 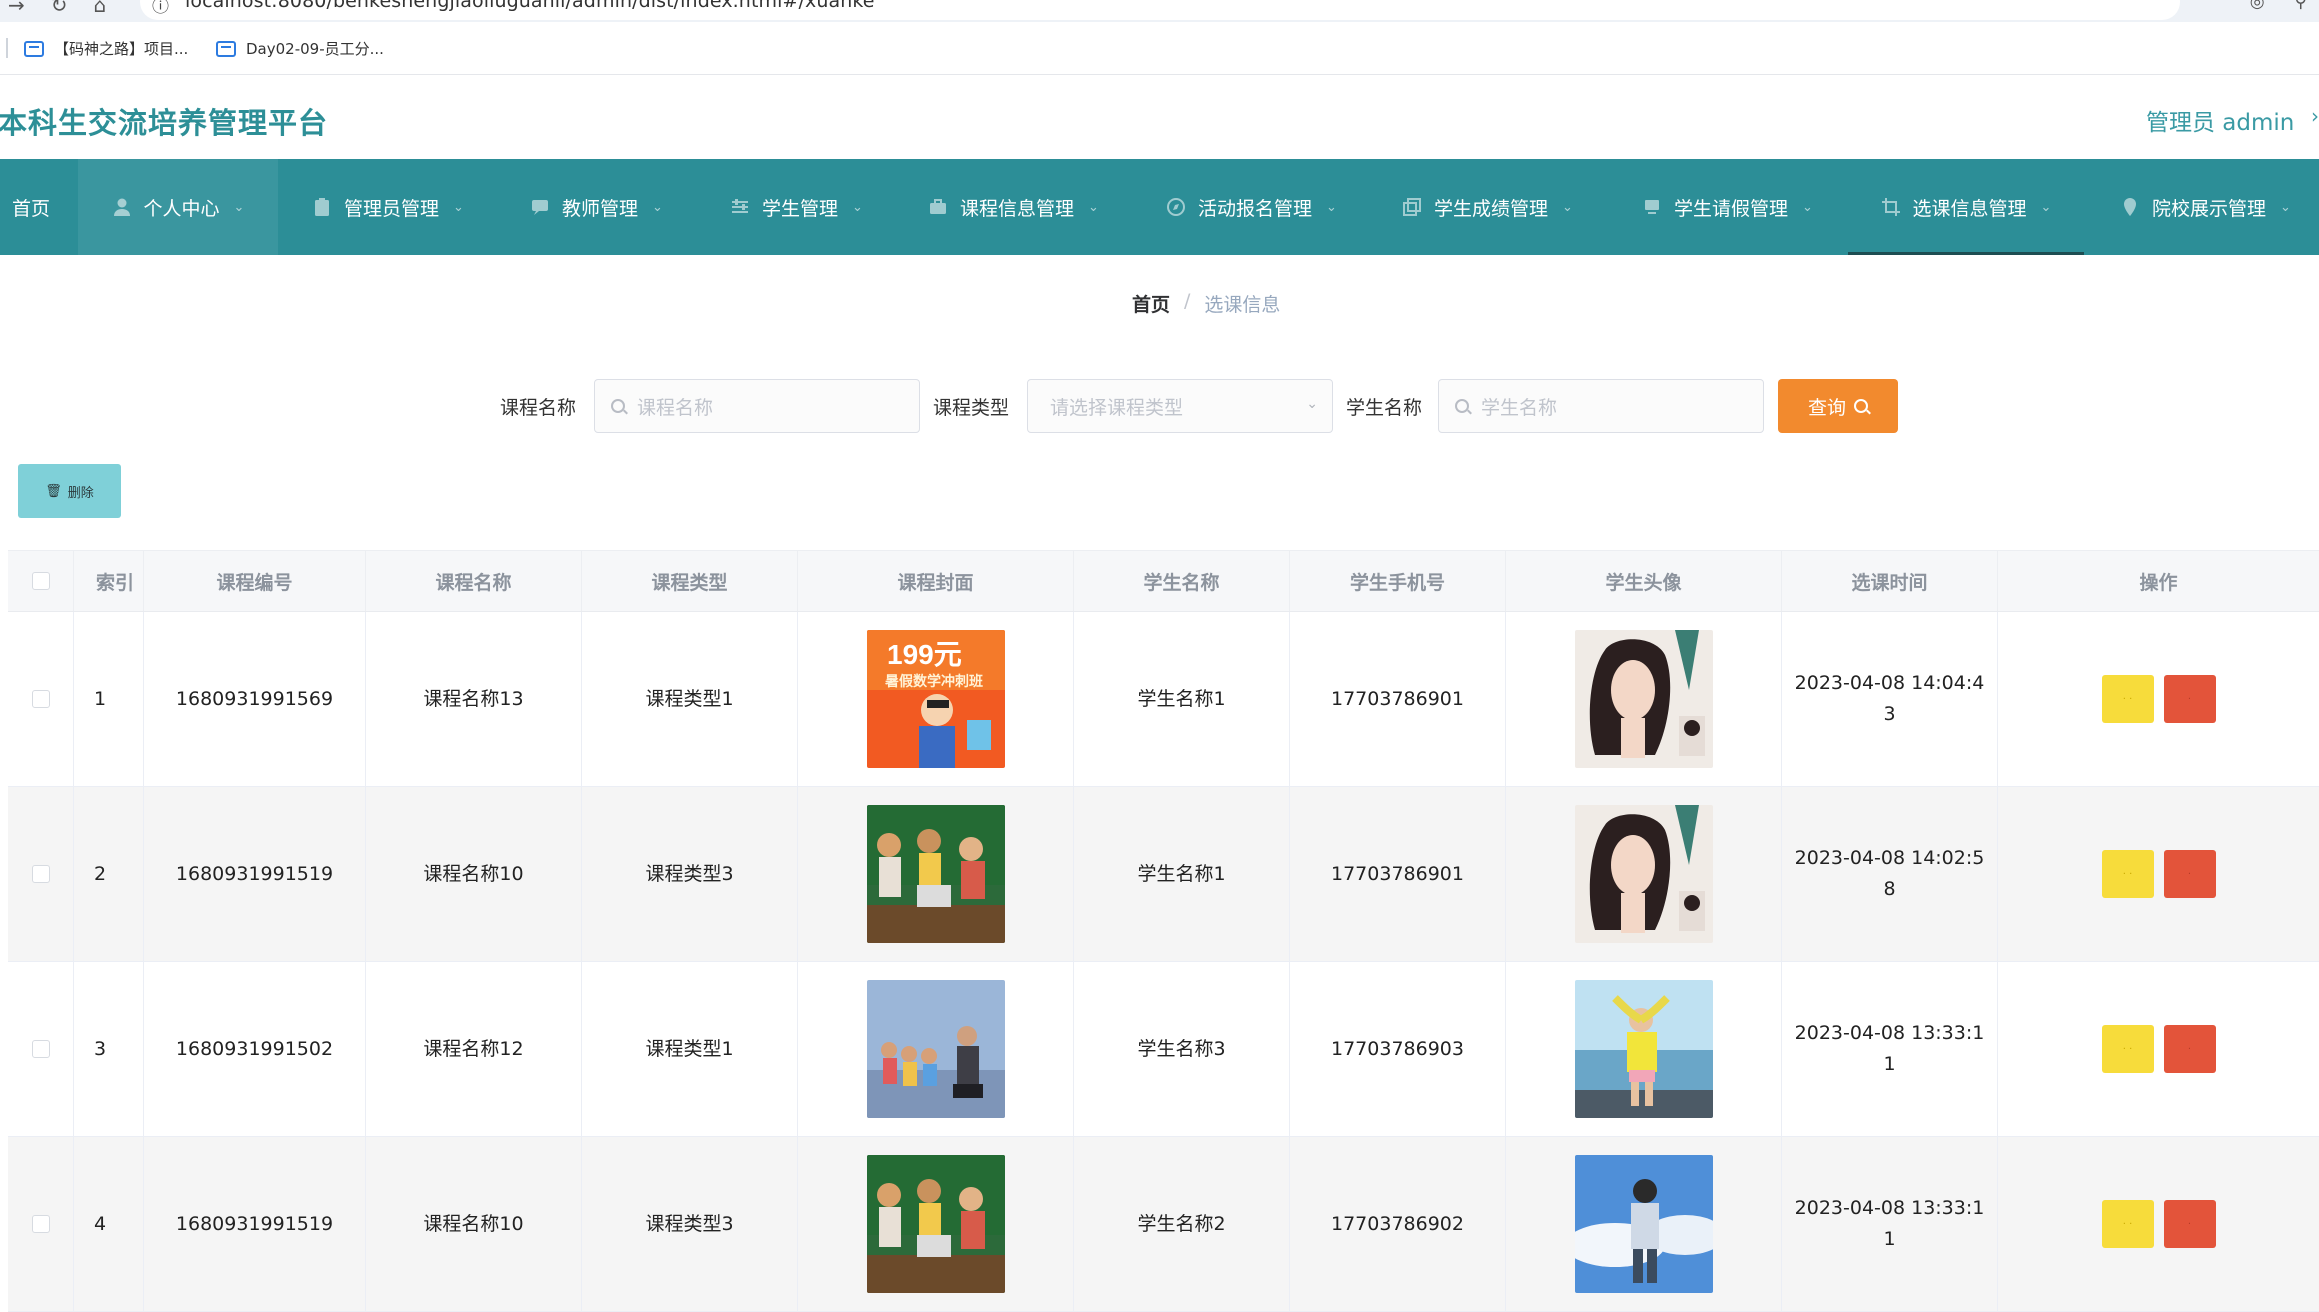 What do you see at coordinates (1491, 208) in the screenshot?
I see `nav-label: 学生成绩管理` at bounding box center [1491, 208].